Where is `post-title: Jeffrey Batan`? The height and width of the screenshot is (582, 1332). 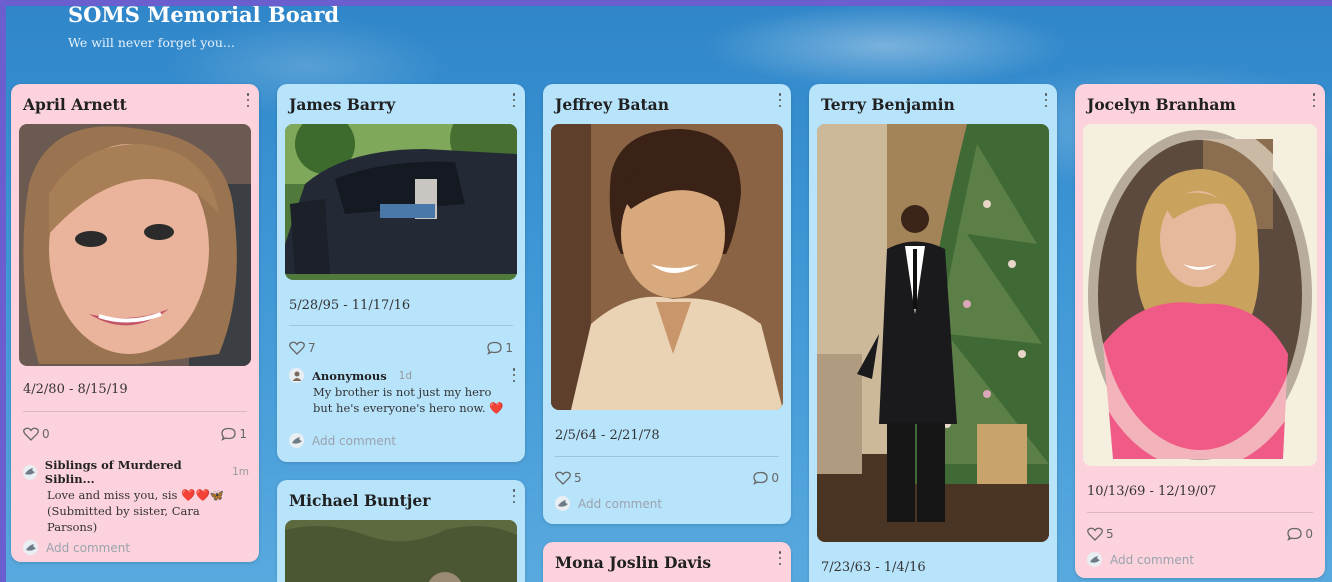 post-title: Jeffrey Batan is located at coordinates (612, 104).